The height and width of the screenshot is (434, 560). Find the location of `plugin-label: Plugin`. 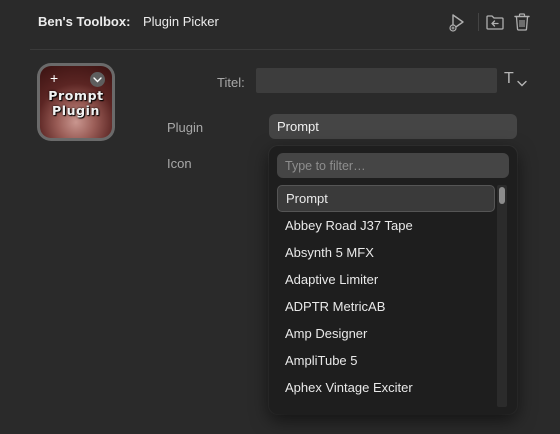

plugin-label: Plugin is located at coordinates (185, 127).